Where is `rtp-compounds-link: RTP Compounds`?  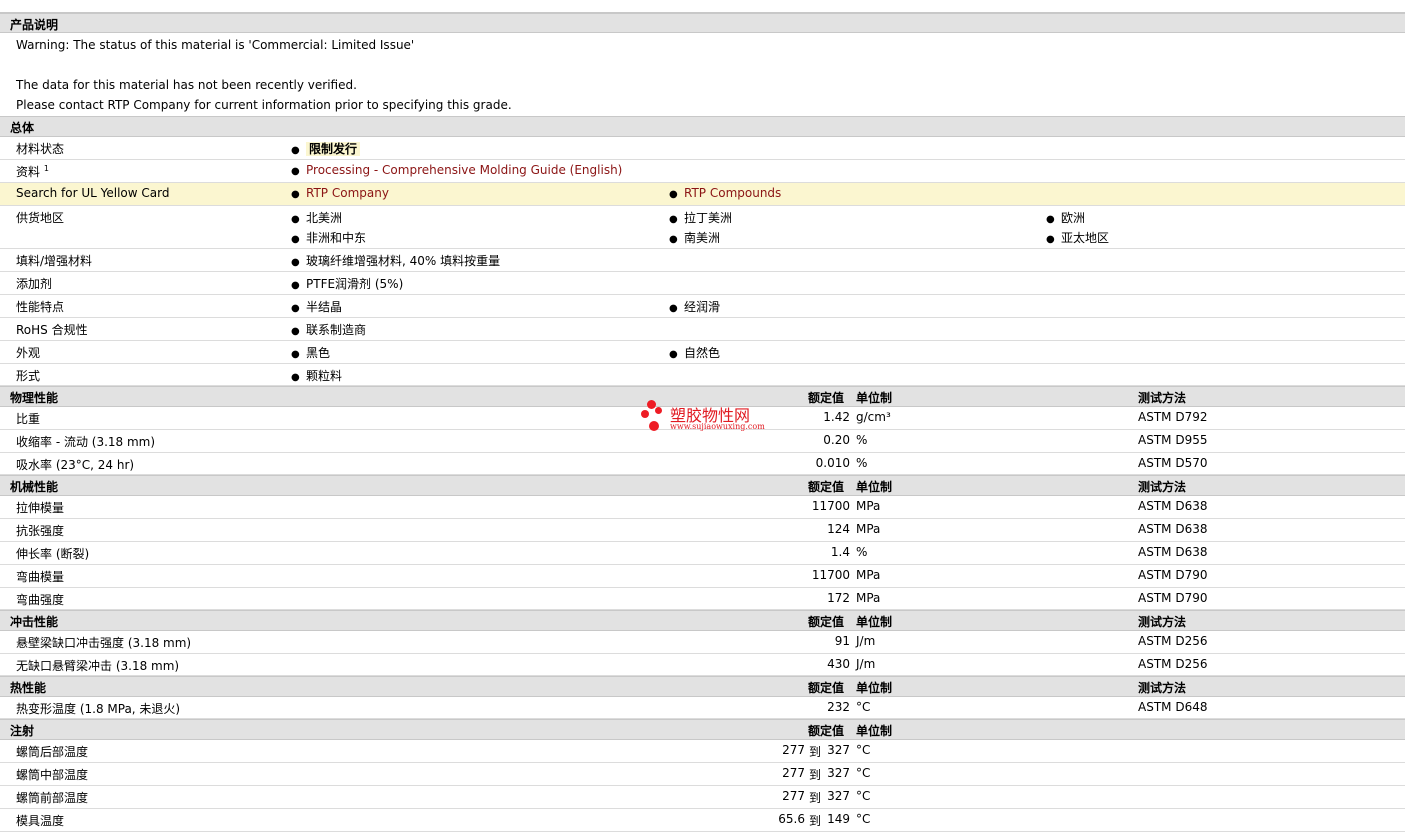
rtp-compounds-link: RTP Compounds is located at coordinates (732, 193).